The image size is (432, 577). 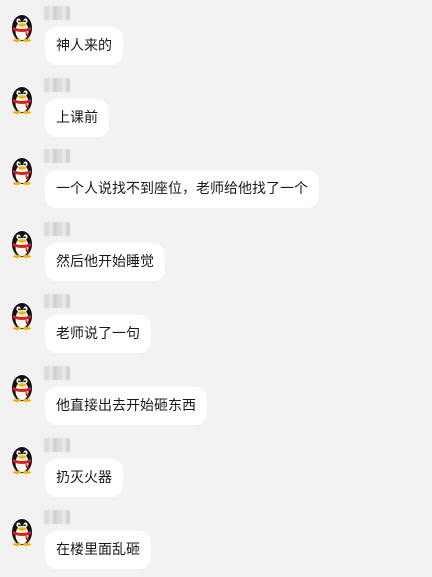 What do you see at coordinates (105, 262) in the screenshot?
I see `message-bubble: 然后他开始睡觉` at bounding box center [105, 262].